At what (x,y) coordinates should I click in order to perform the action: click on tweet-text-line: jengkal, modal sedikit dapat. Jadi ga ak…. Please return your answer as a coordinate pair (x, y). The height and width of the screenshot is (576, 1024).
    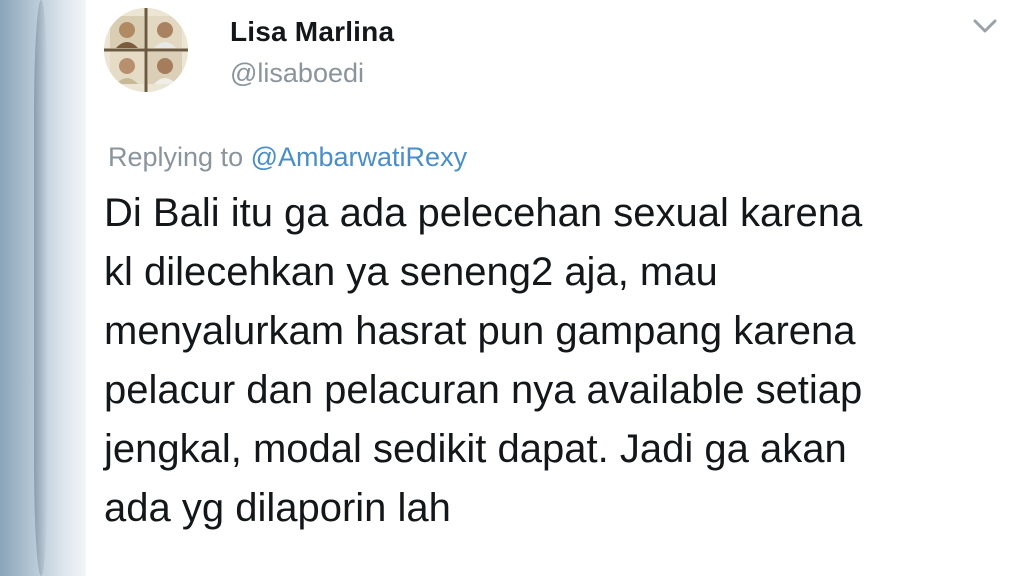
    Looking at the image, I should click on (475, 449).